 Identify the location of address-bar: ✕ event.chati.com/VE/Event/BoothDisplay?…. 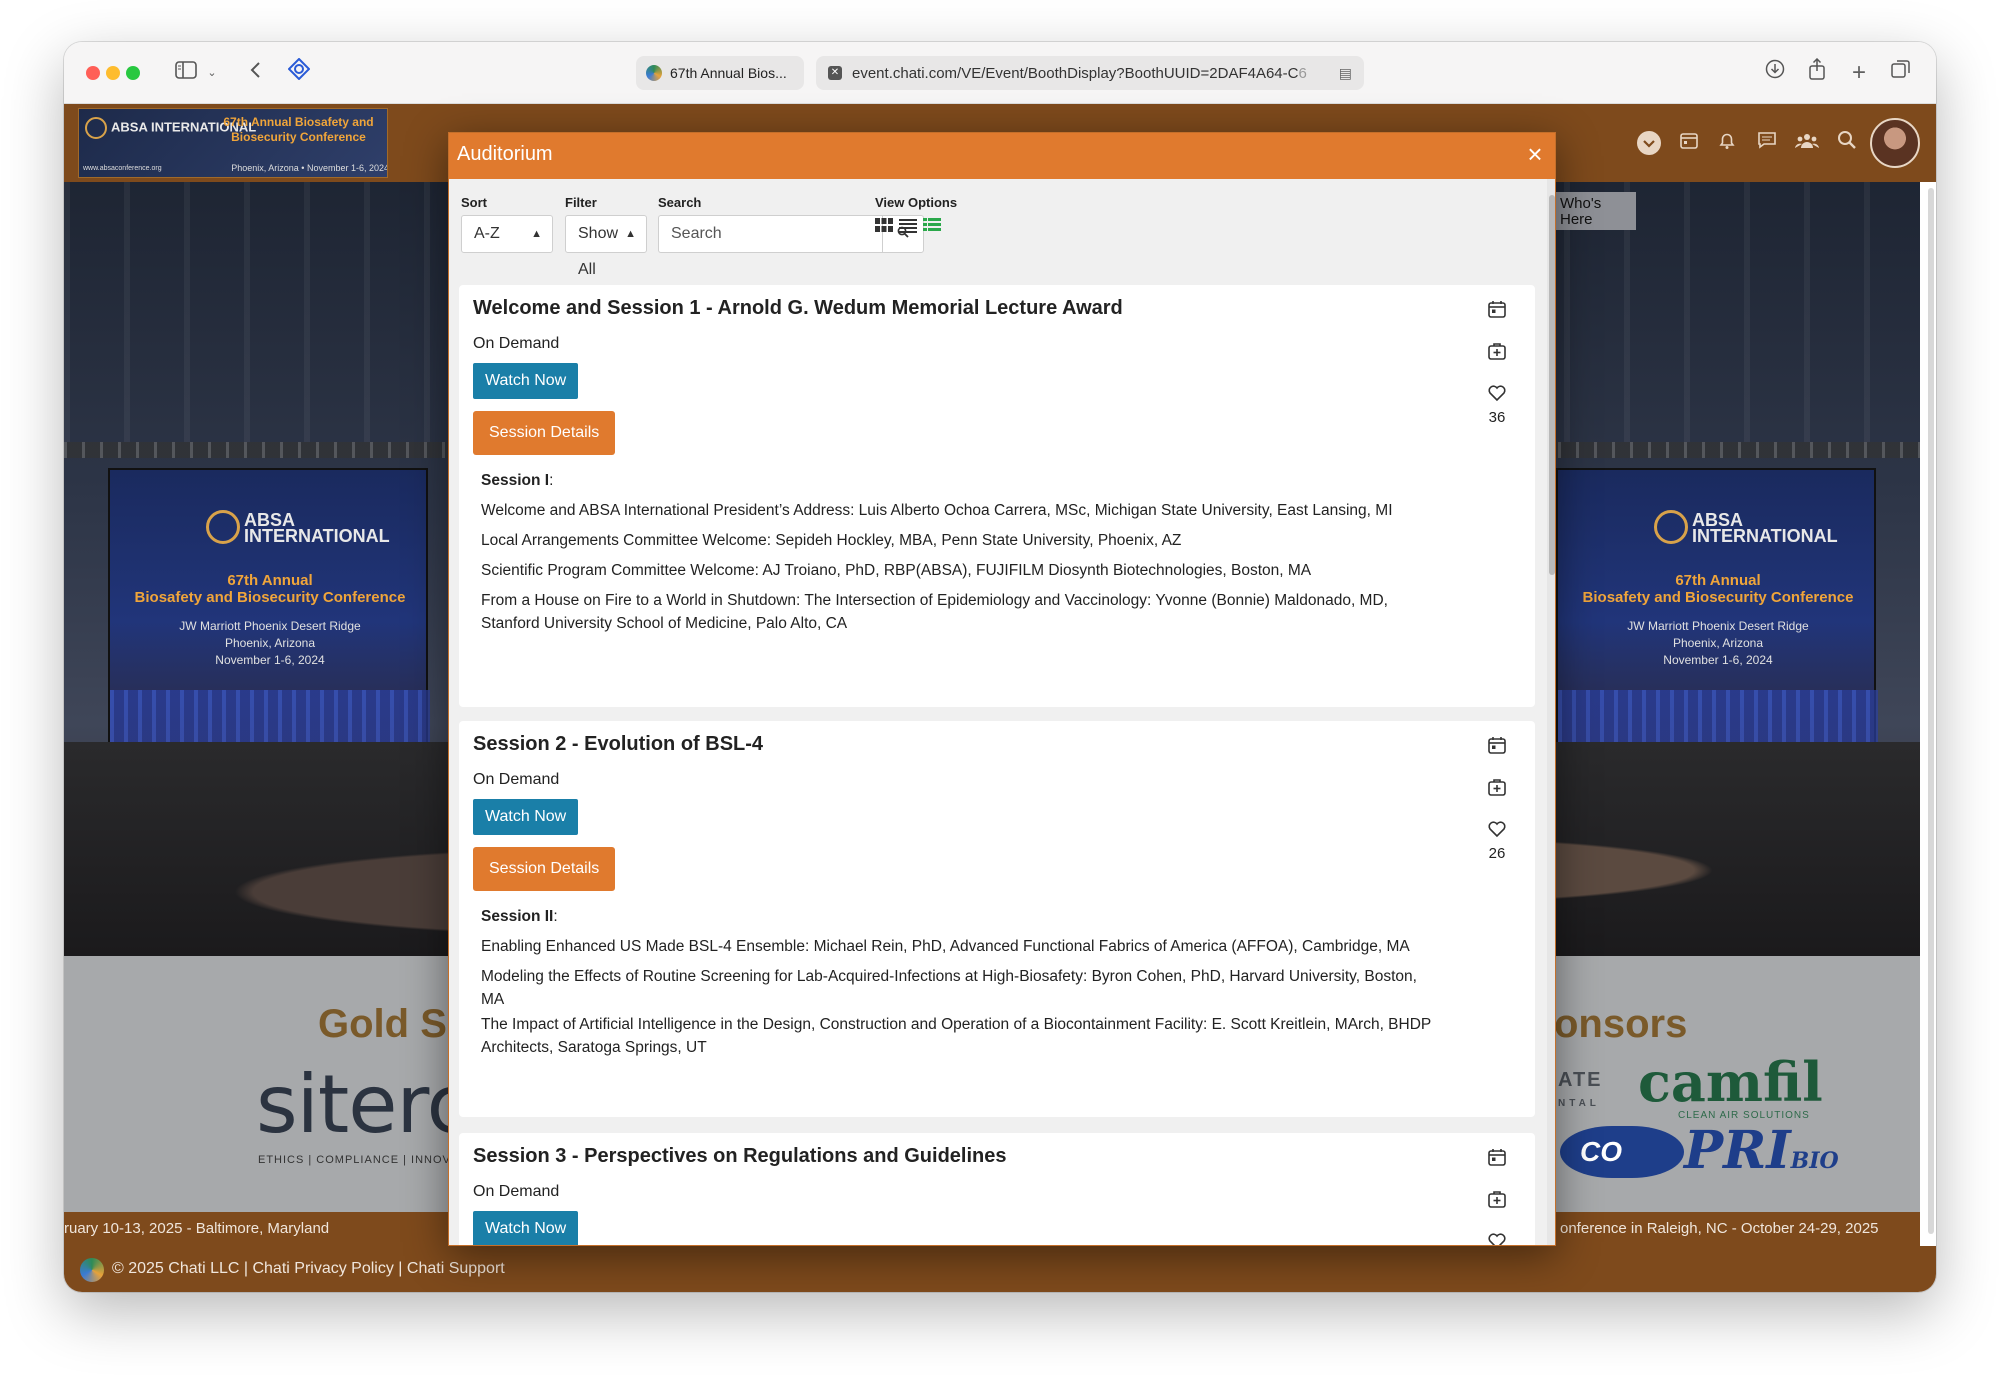
(1090, 73).